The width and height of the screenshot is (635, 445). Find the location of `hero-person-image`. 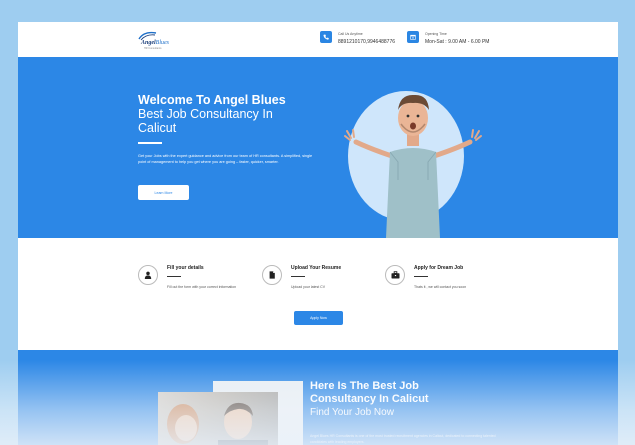

hero-person-image is located at coordinates (413, 166).